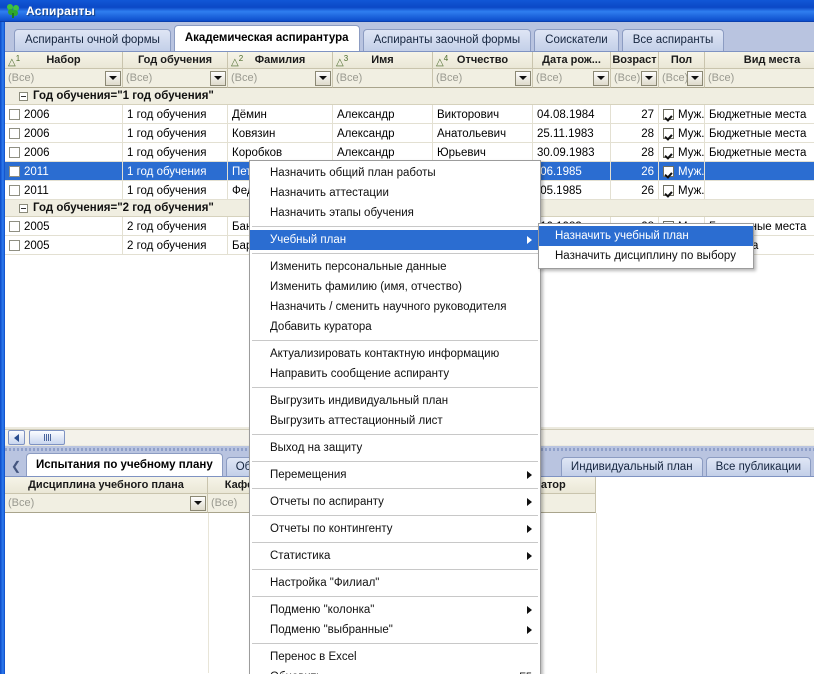 Image resolution: width=814 pixels, height=674 pixels. What do you see at coordinates (395, 529) in the screenshot?
I see `menu-item: Отчеты по контингенту` at bounding box center [395, 529].